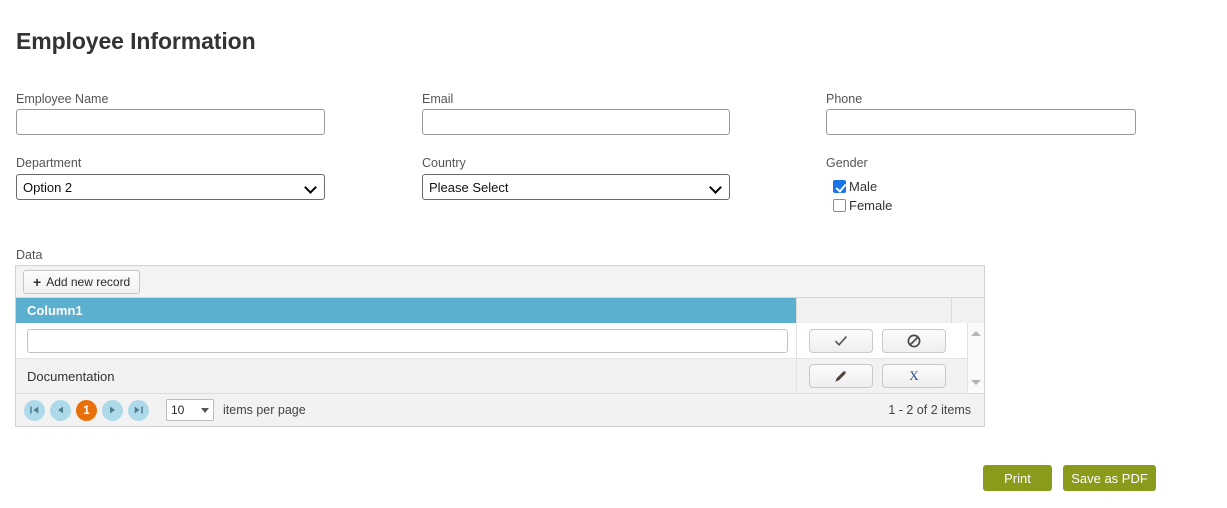 The image size is (1227, 508). What do you see at coordinates (880, 376) in the screenshot?
I see `row-actions: X` at bounding box center [880, 376].